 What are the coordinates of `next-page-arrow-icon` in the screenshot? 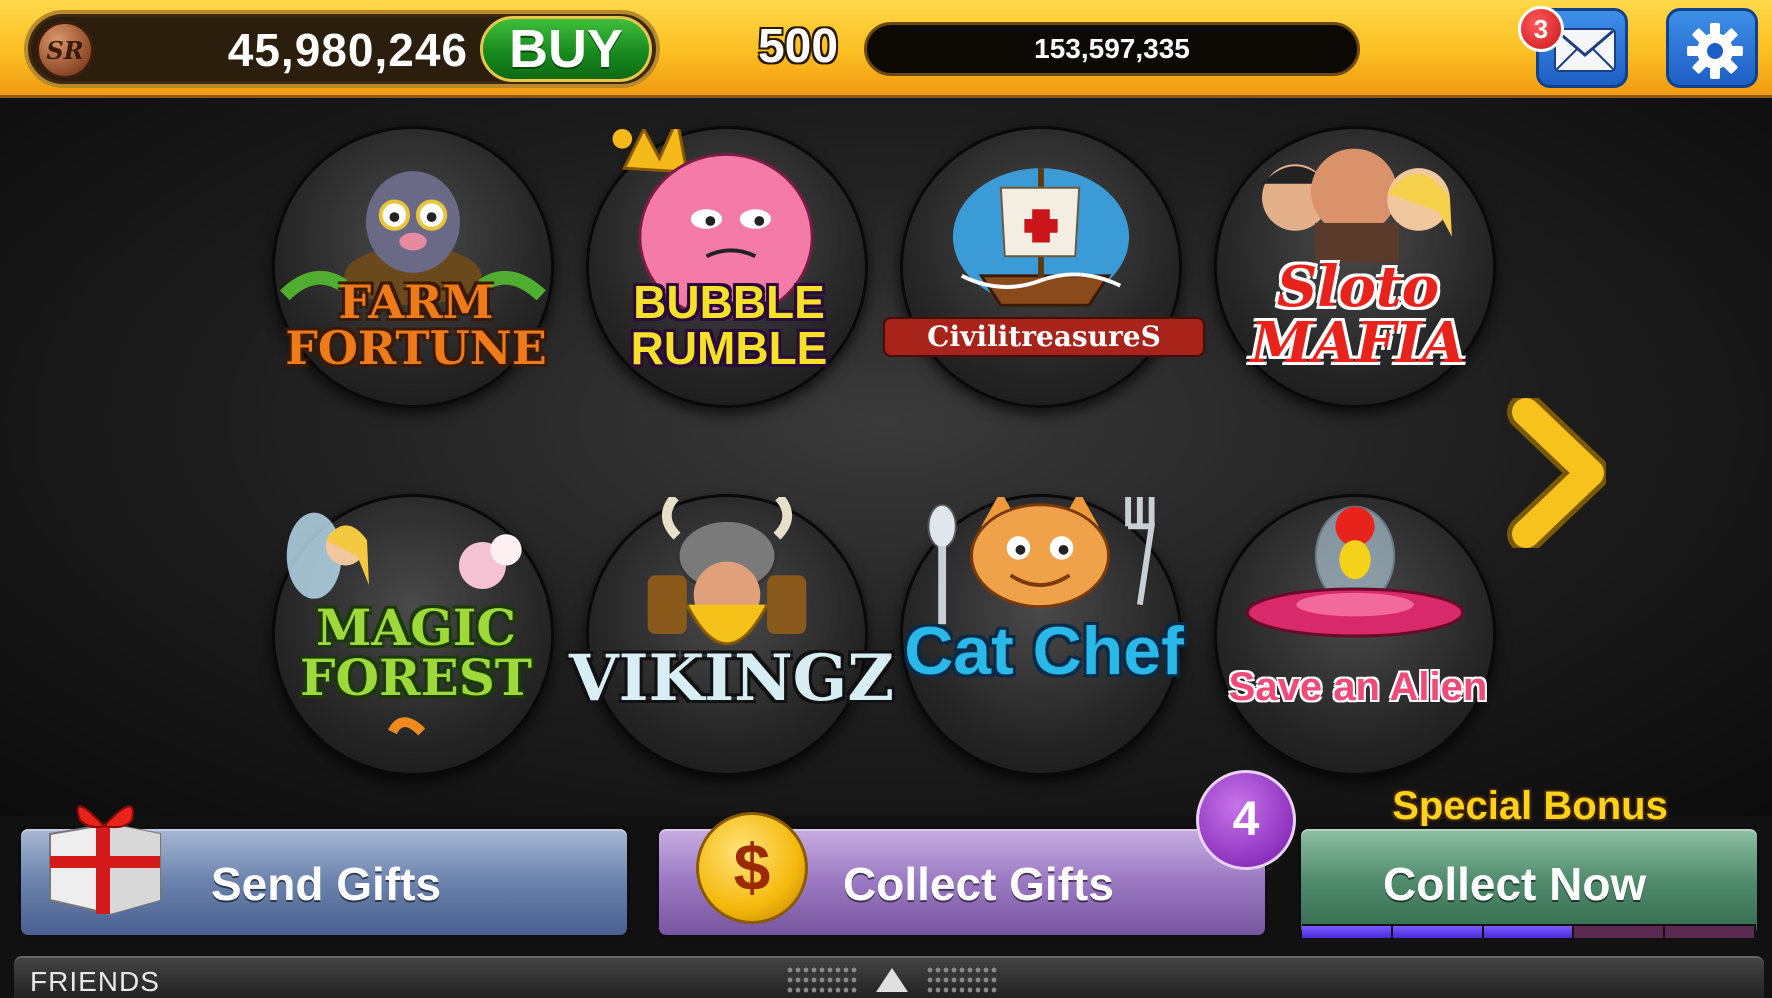 It's located at (1556, 473).